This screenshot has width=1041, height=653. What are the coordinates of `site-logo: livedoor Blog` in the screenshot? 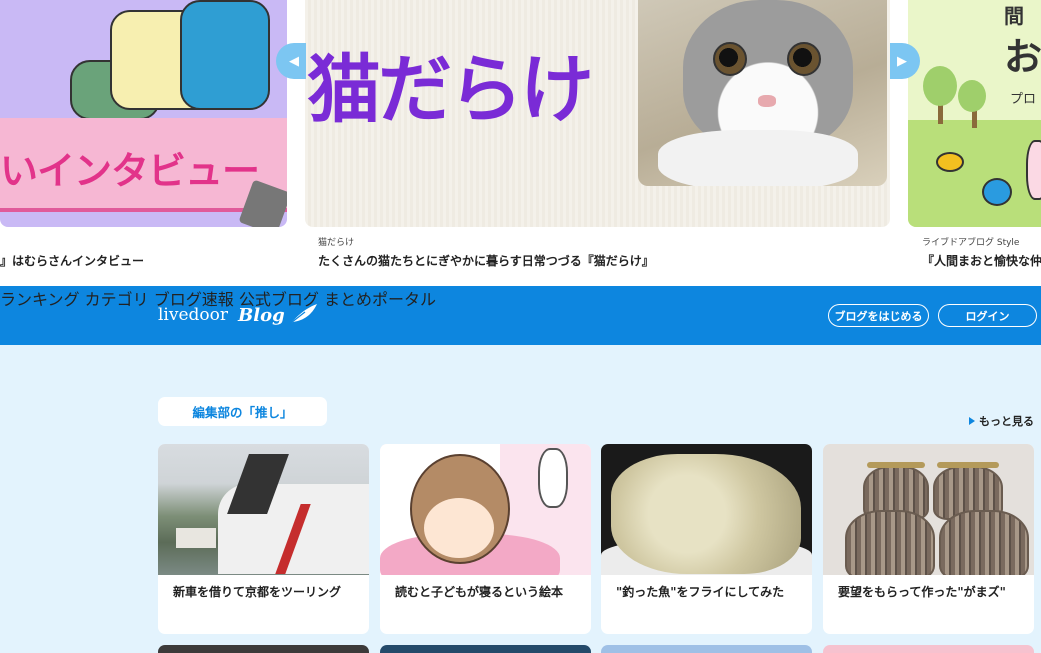 It's located at (238, 315).